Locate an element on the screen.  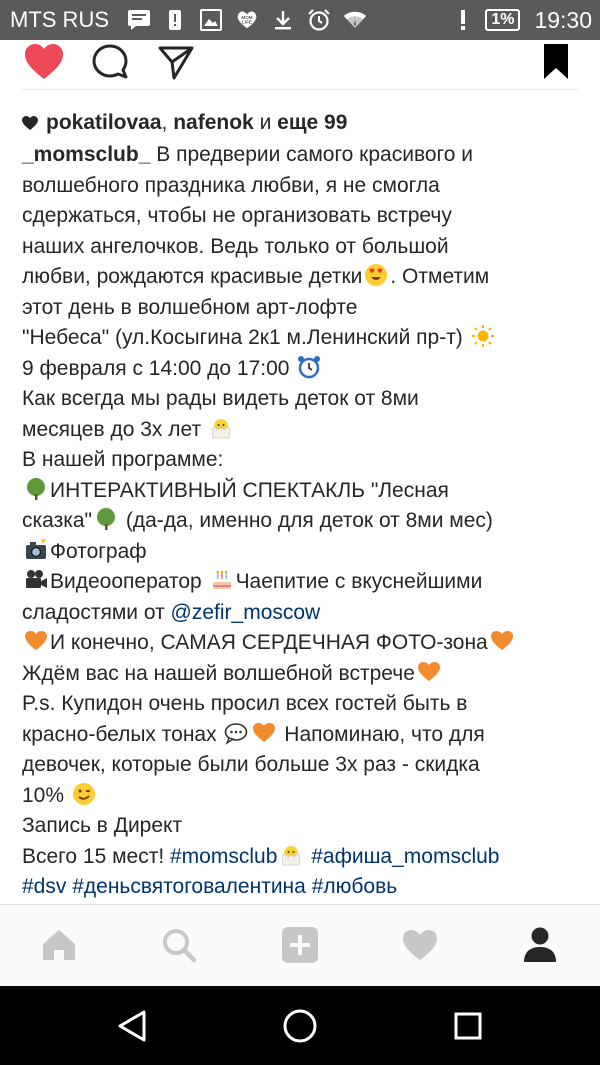
like-button is located at coordinates (44, 62).